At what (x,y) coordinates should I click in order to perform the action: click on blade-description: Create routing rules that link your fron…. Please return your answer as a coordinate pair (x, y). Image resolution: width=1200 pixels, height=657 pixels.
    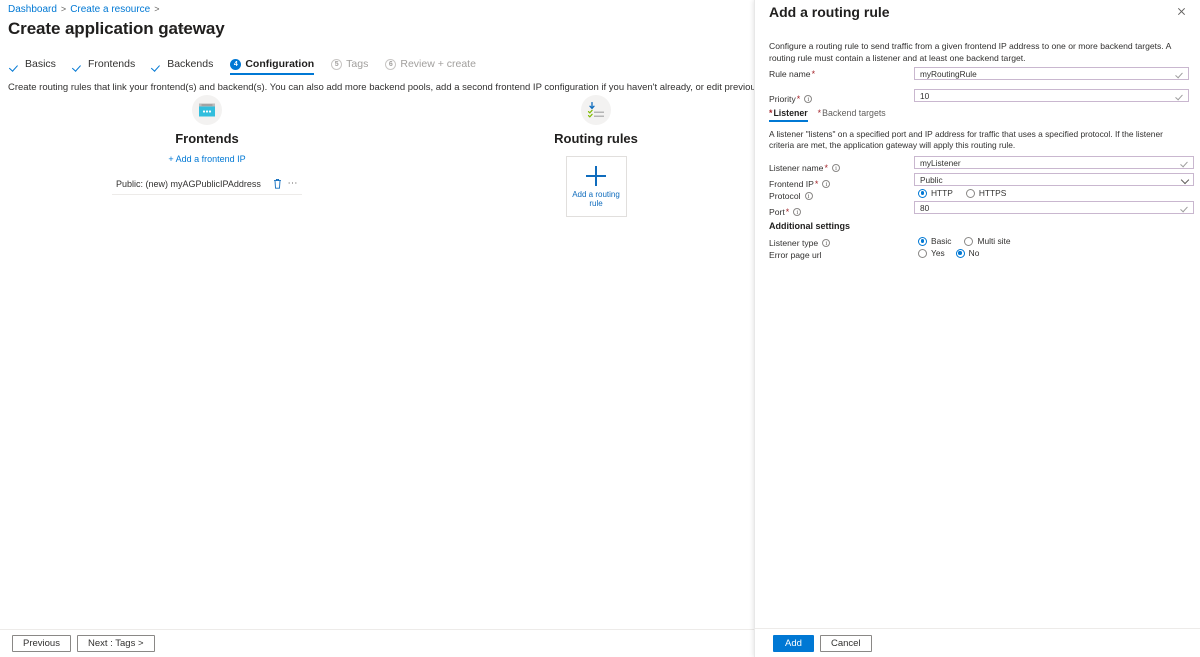
    Looking at the image, I should click on (381, 87).